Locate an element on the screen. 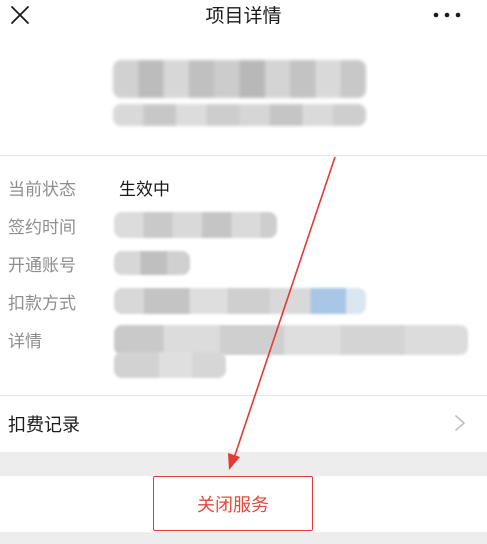 This screenshot has width=487, height=544. more-icon is located at coordinates (447, 15).